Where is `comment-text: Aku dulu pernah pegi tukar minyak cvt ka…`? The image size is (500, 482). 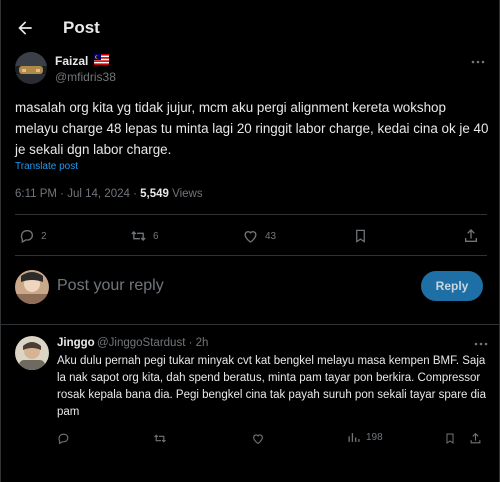 comment-text: Aku dulu pernah pegi tukar minyak cvt ka… is located at coordinates (271, 386).